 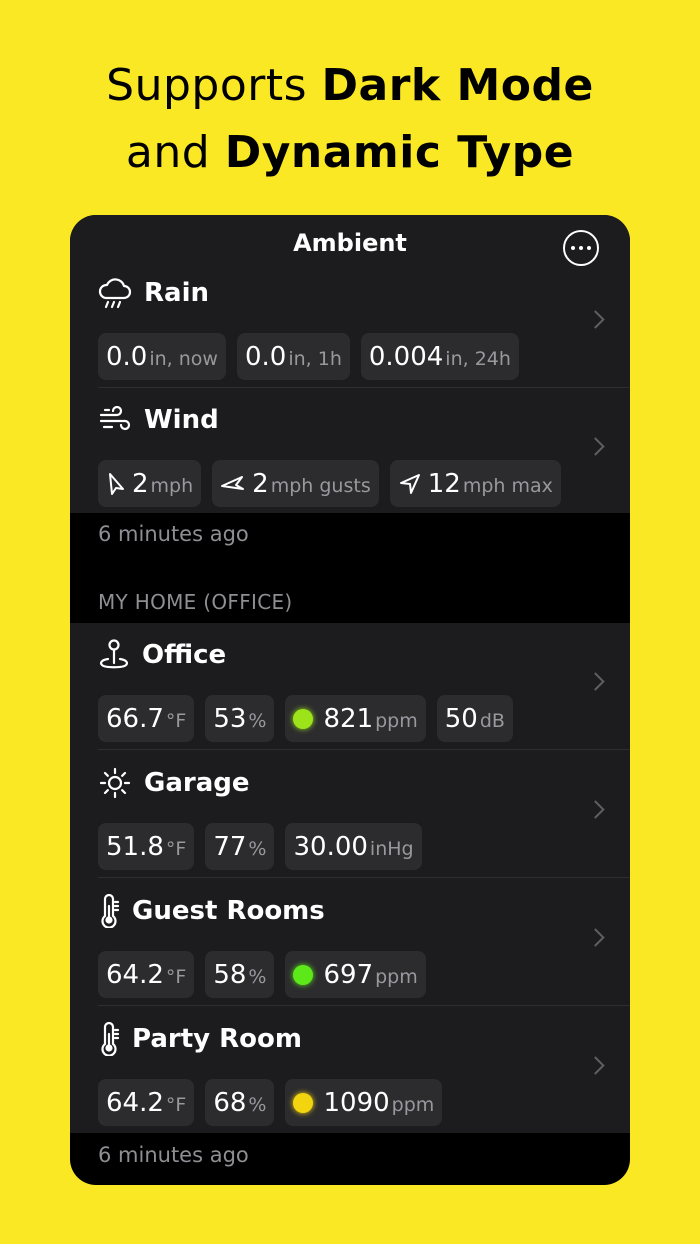 I want to click on chip-co2: 1090 ppm, so click(x=364, y=1102).